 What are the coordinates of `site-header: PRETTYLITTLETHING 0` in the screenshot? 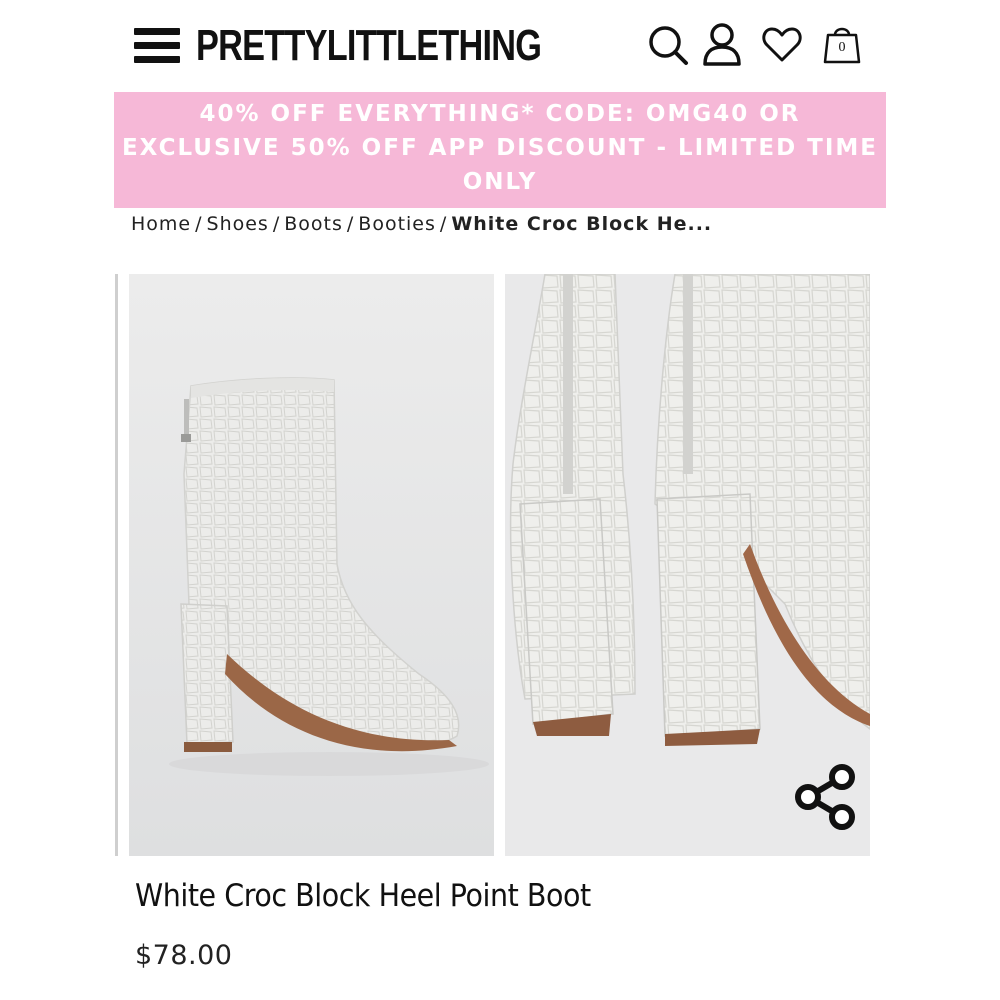 It's located at (500, 46).